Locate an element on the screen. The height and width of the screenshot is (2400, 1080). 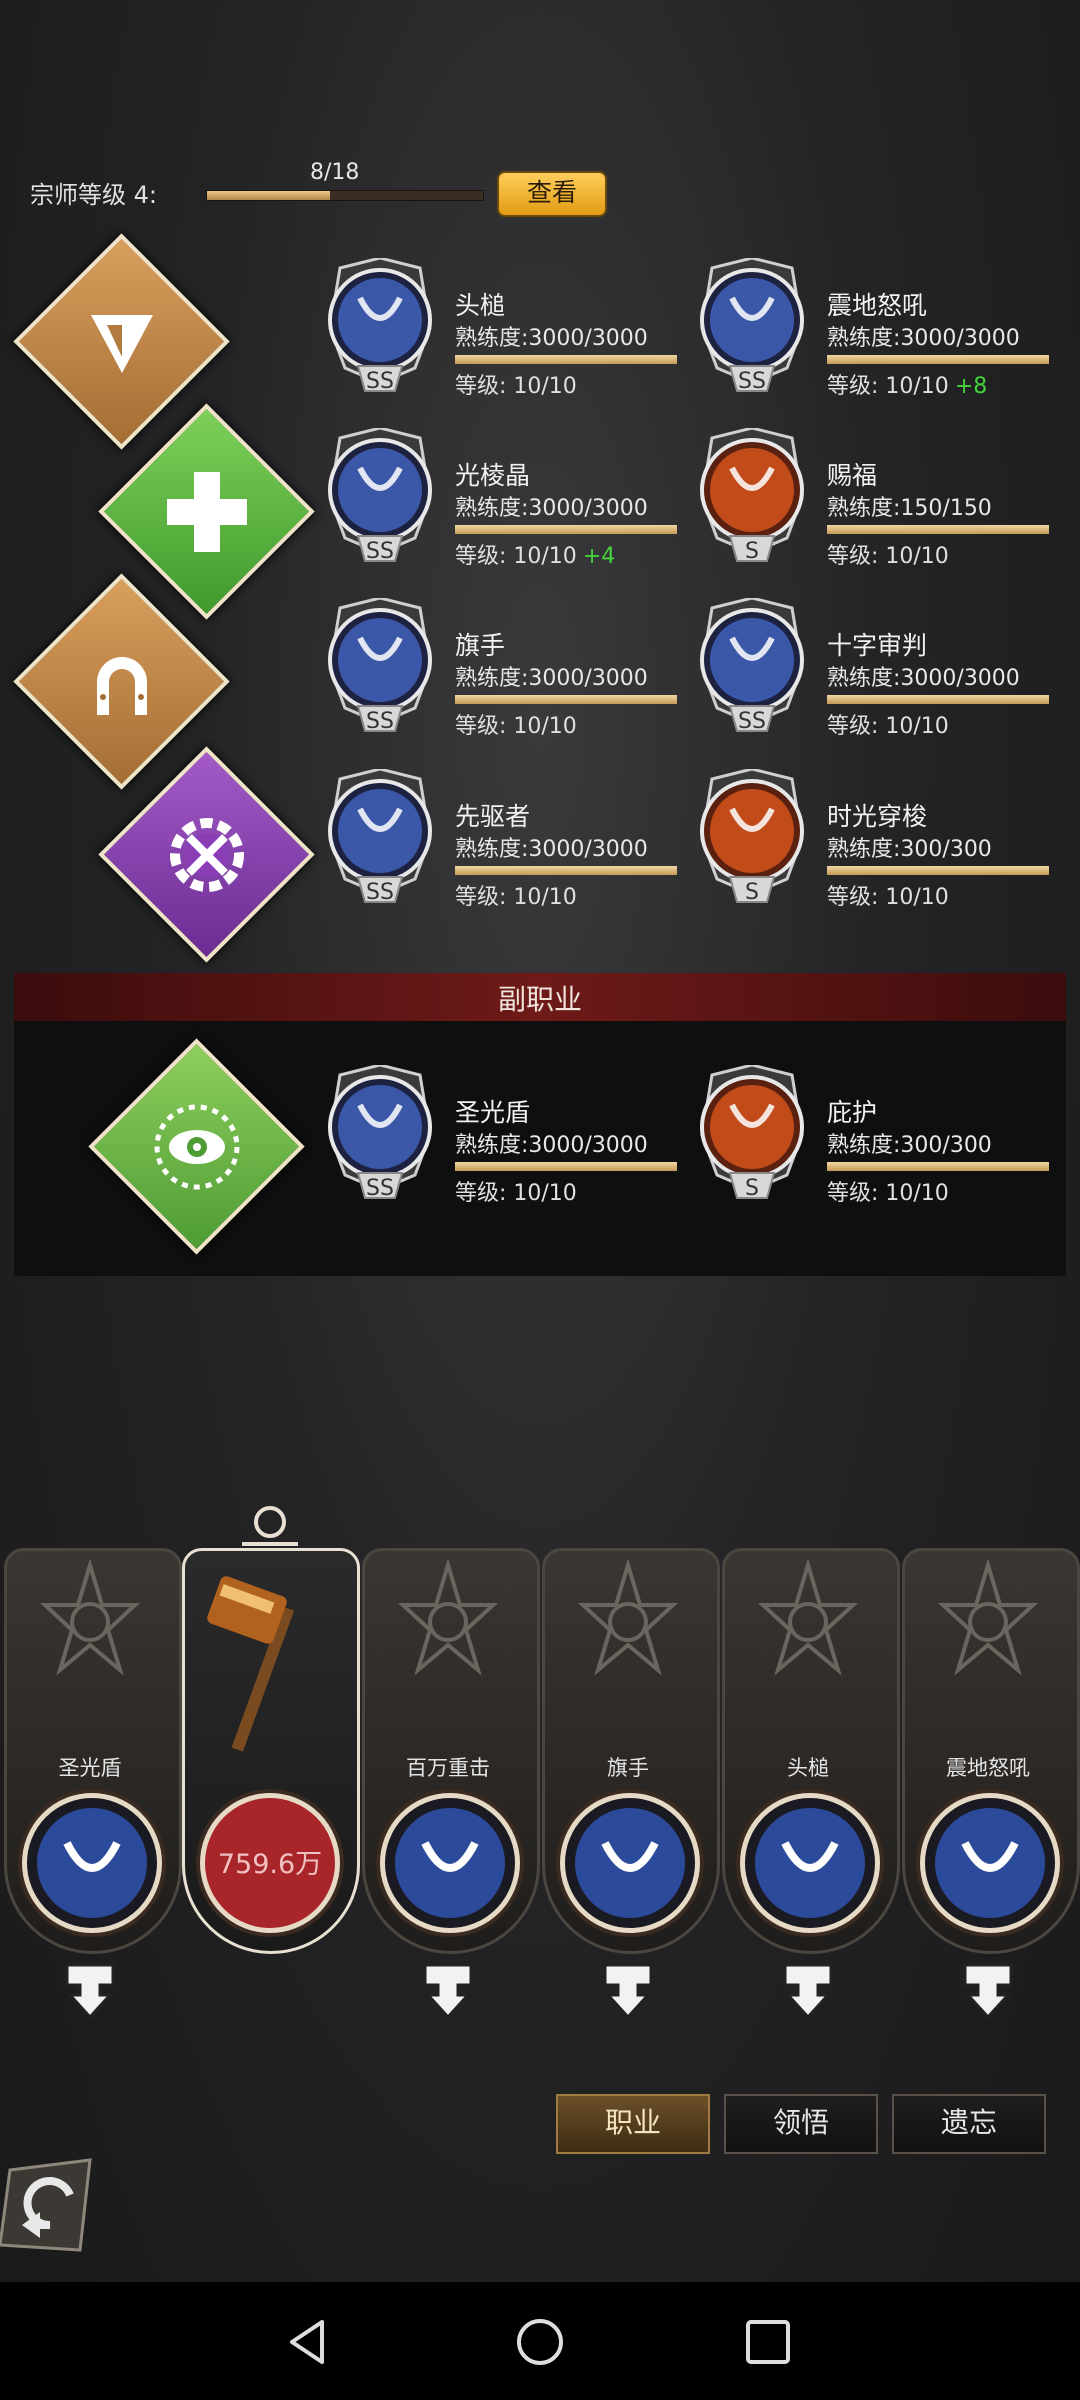
blessing-icon: S is located at coordinates (752, 495).